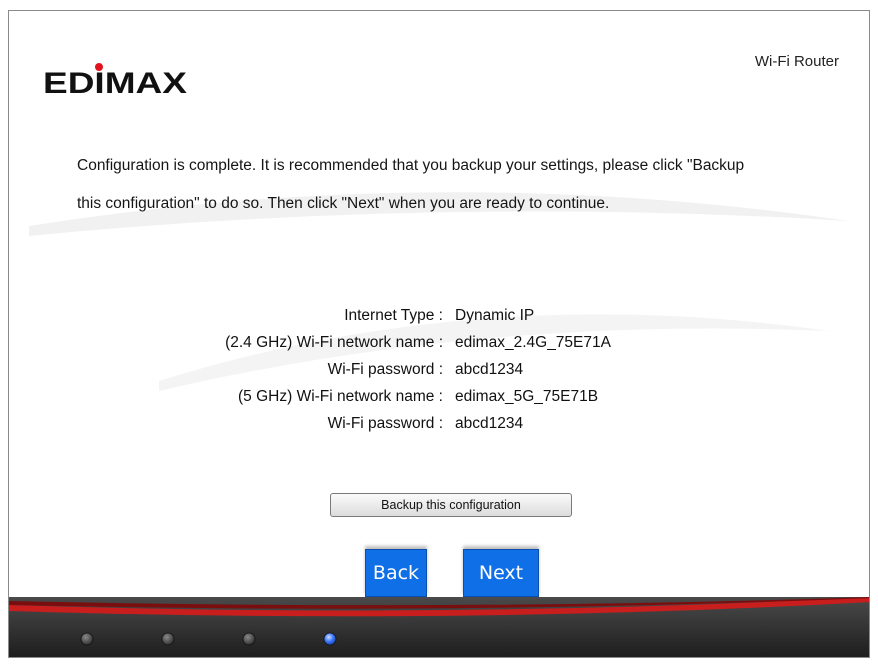 The image size is (878, 666). Describe the element at coordinates (393, 315) in the screenshot. I see `summary-label: Internet Type :` at that location.